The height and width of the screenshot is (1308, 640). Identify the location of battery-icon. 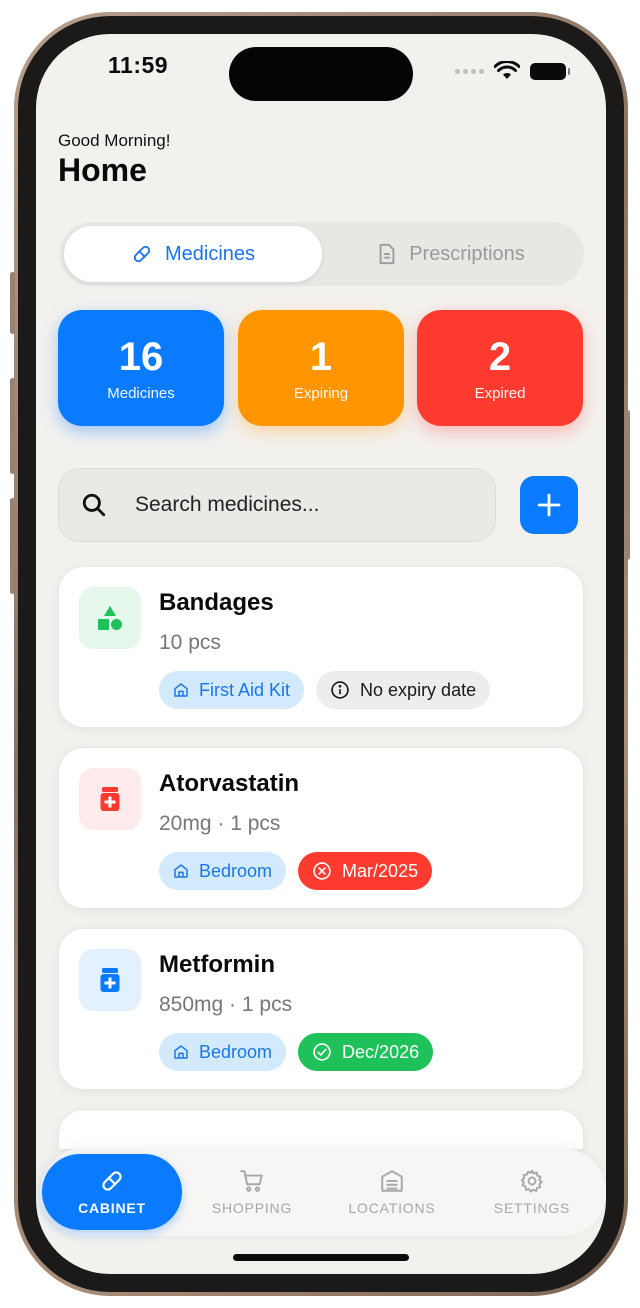
(550, 71).